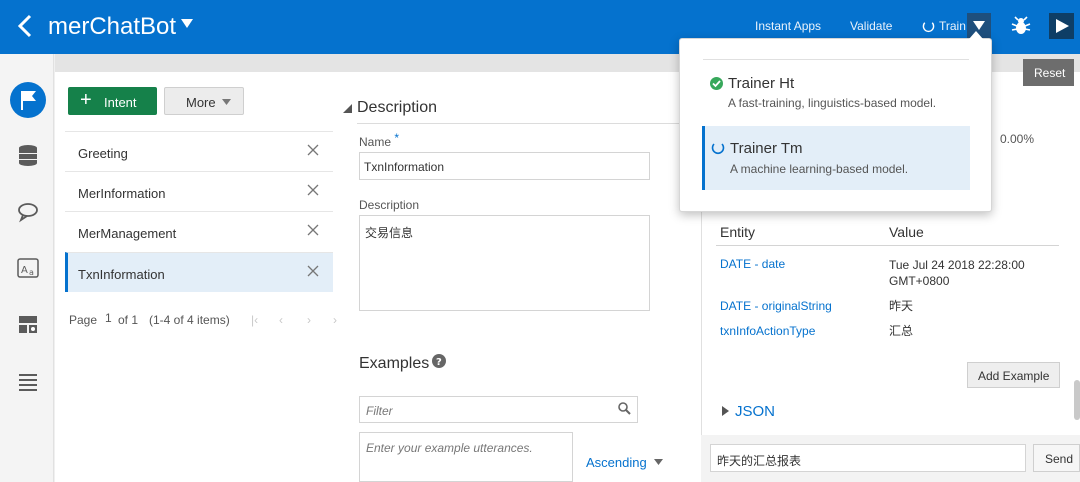 The width and height of the screenshot is (1080, 482). Describe the element at coordinates (928, 27) in the screenshot. I see `train-spinner-icon` at that location.